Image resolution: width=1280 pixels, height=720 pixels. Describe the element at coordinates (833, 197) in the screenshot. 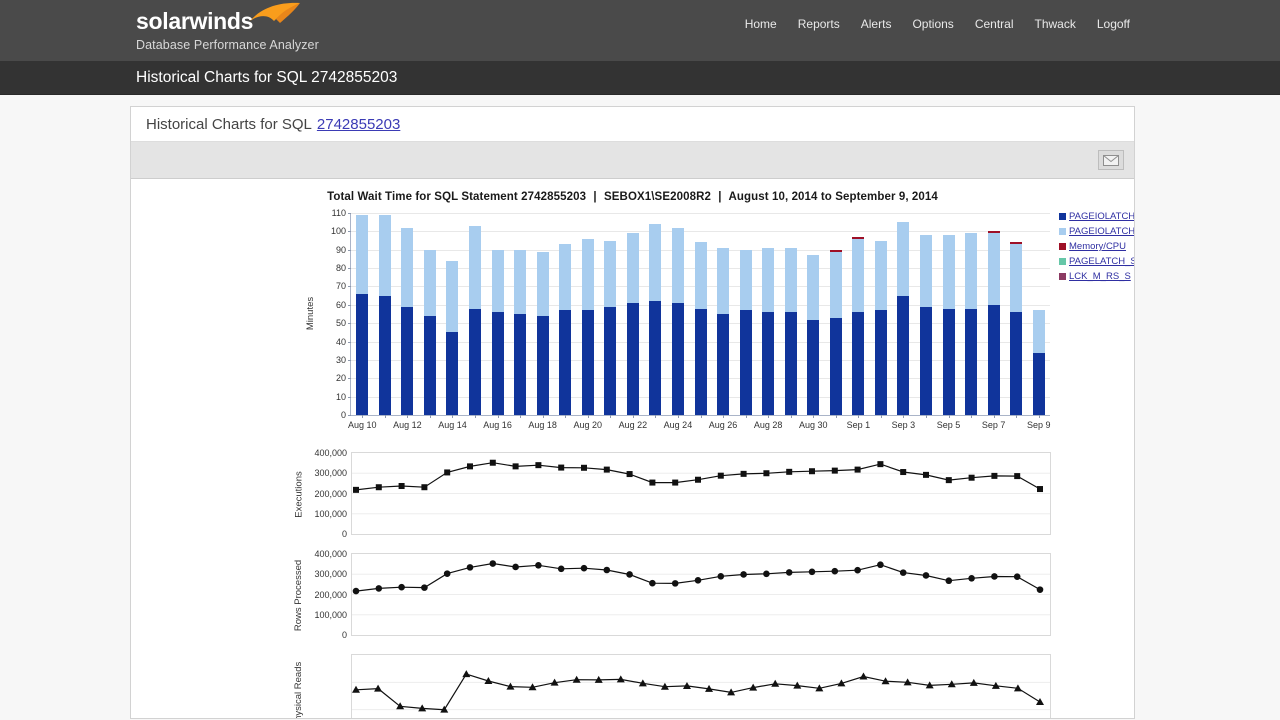

I see `bar-chart-title-range: August 10, 2014 to September 9, 2014` at that location.